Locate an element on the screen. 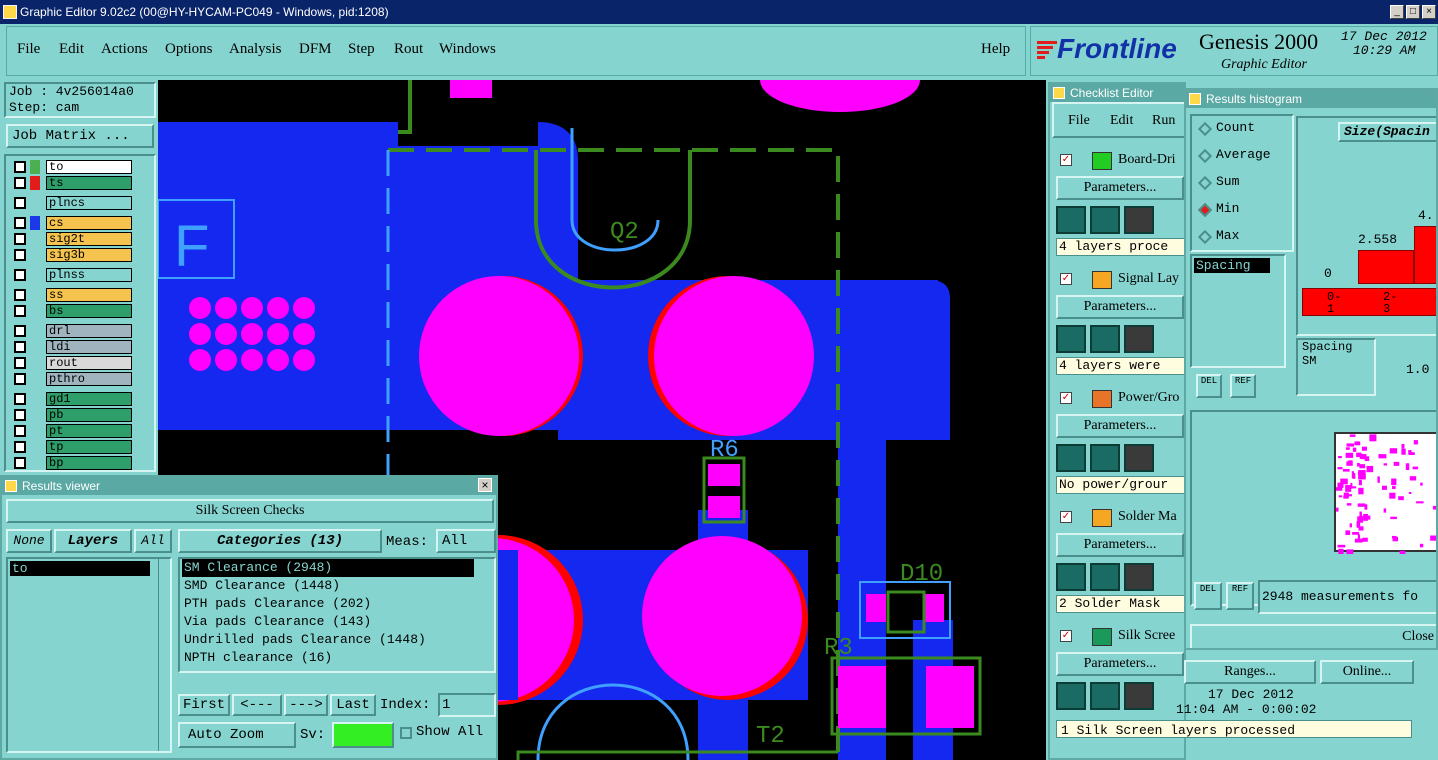  checklist-item-name: Solder Ma is located at coordinates (1147, 517).